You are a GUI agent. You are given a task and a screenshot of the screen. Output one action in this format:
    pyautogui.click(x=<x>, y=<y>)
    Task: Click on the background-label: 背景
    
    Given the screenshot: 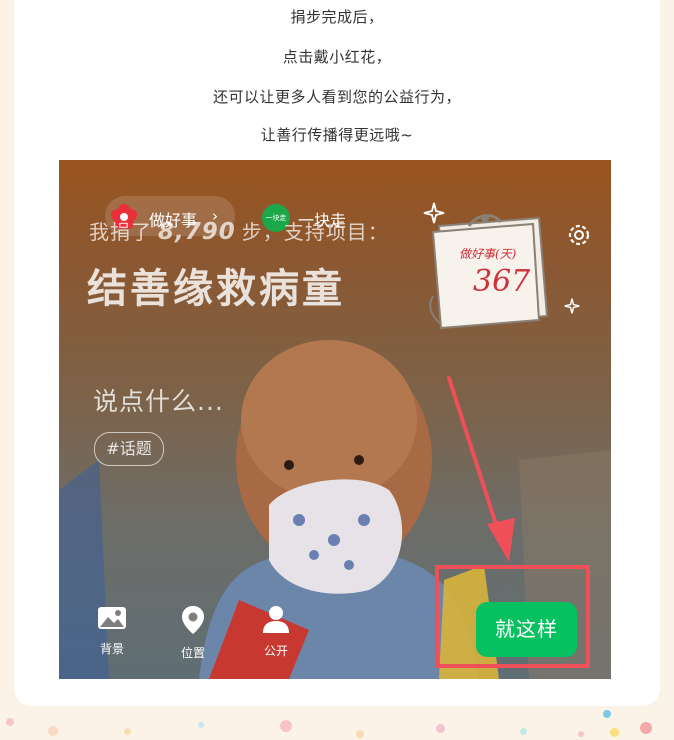 What is the action you would take?
    pyautogui.click(x=111, y=649)
    